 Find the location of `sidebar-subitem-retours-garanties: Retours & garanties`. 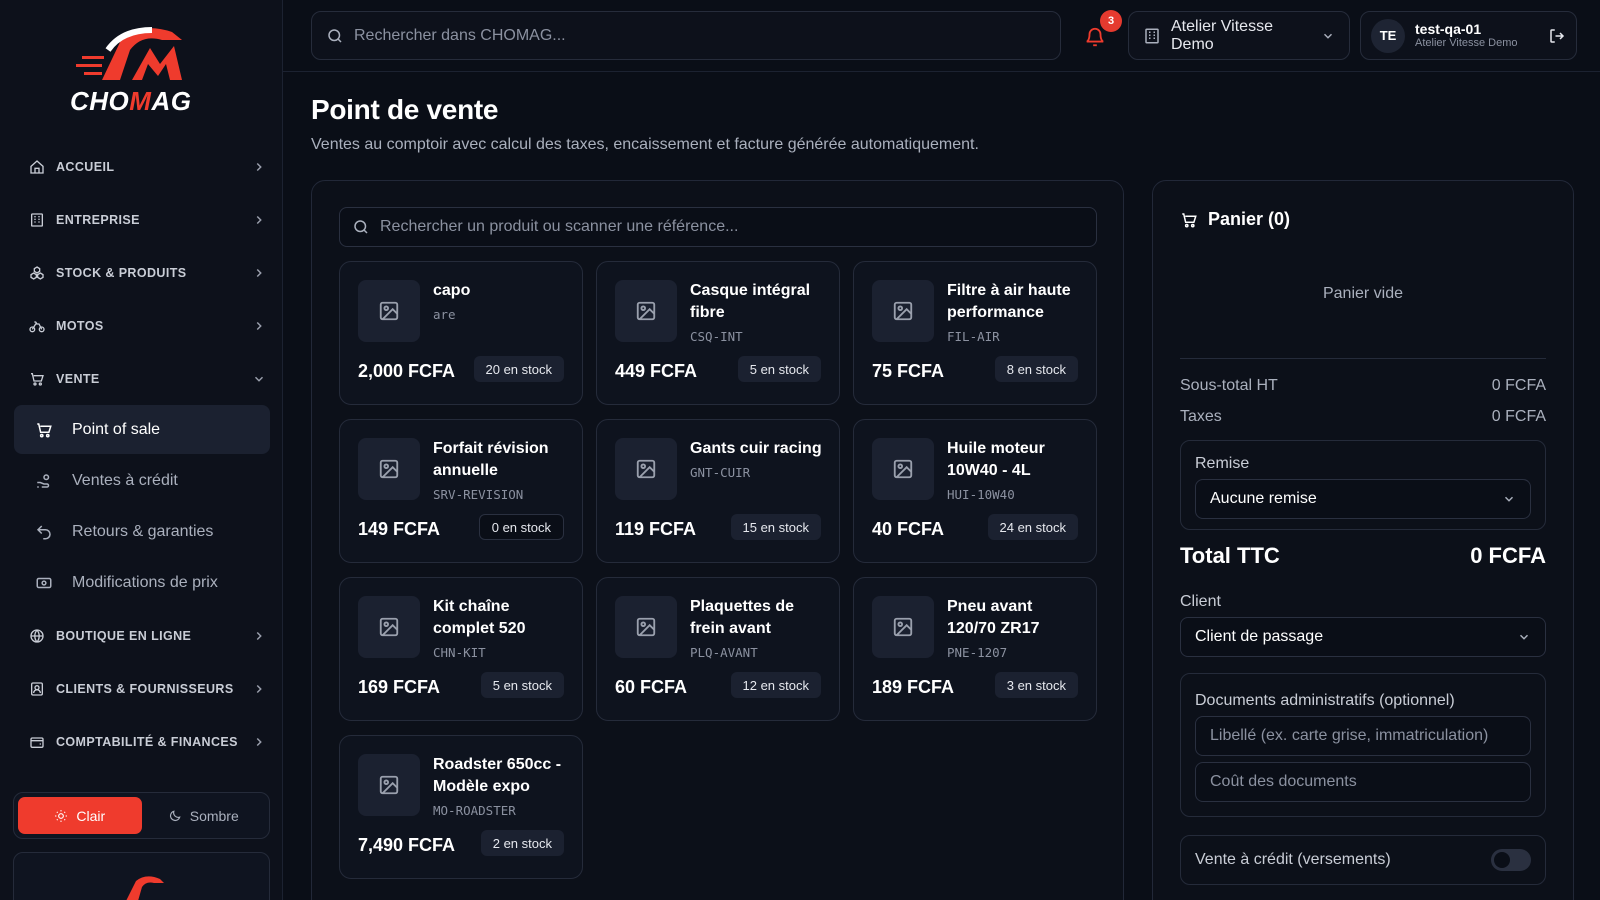

sidebar-subitem-retours-garanties: Retours & garanties is located at coordinates (142, 531).